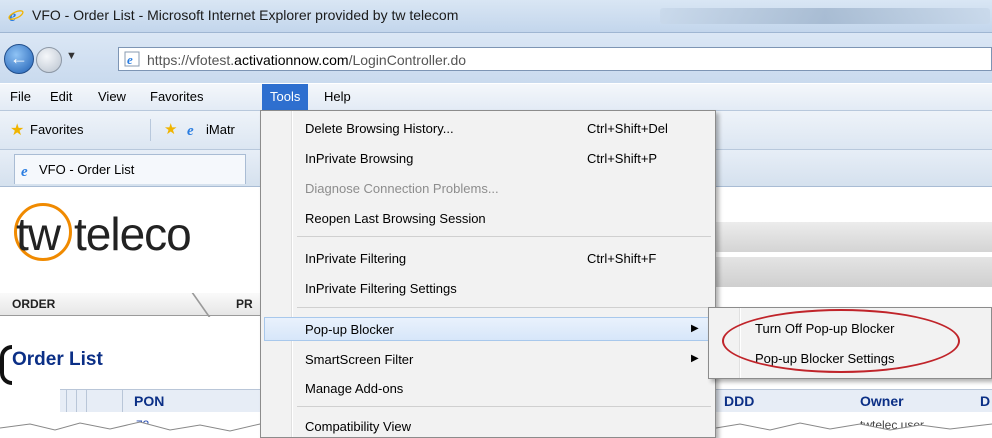  Describe the element at coordinates (488, 426) in the screenshot. I see `menu-item-compatibility-view: Compatibility View` at that location.